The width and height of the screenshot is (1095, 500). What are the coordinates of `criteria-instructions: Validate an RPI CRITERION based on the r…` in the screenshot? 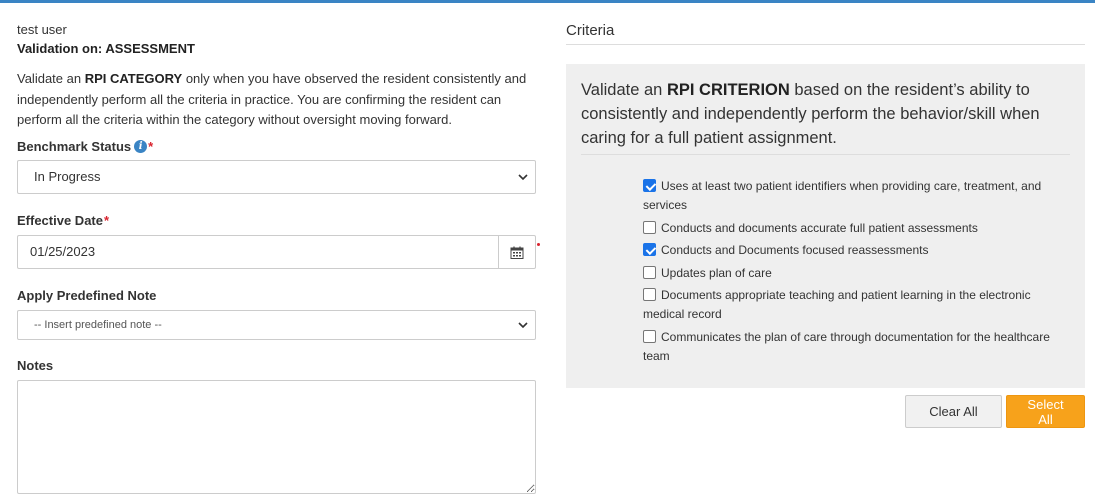 It's located at (825, 116).